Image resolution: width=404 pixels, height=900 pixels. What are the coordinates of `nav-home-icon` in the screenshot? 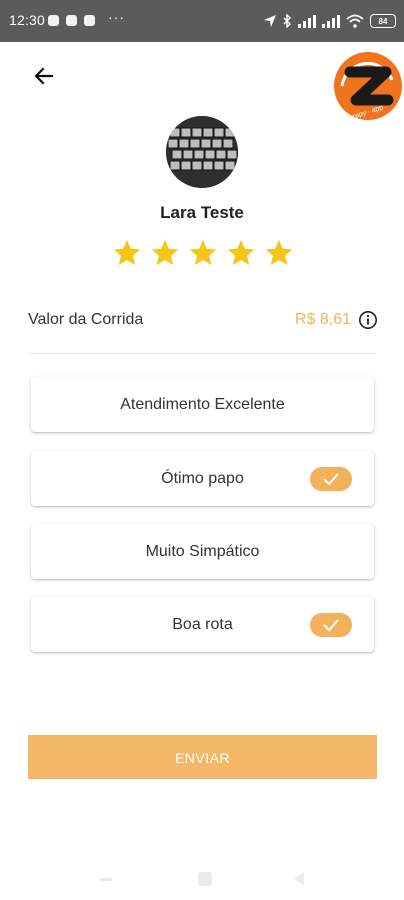 It's located at (205, 879).